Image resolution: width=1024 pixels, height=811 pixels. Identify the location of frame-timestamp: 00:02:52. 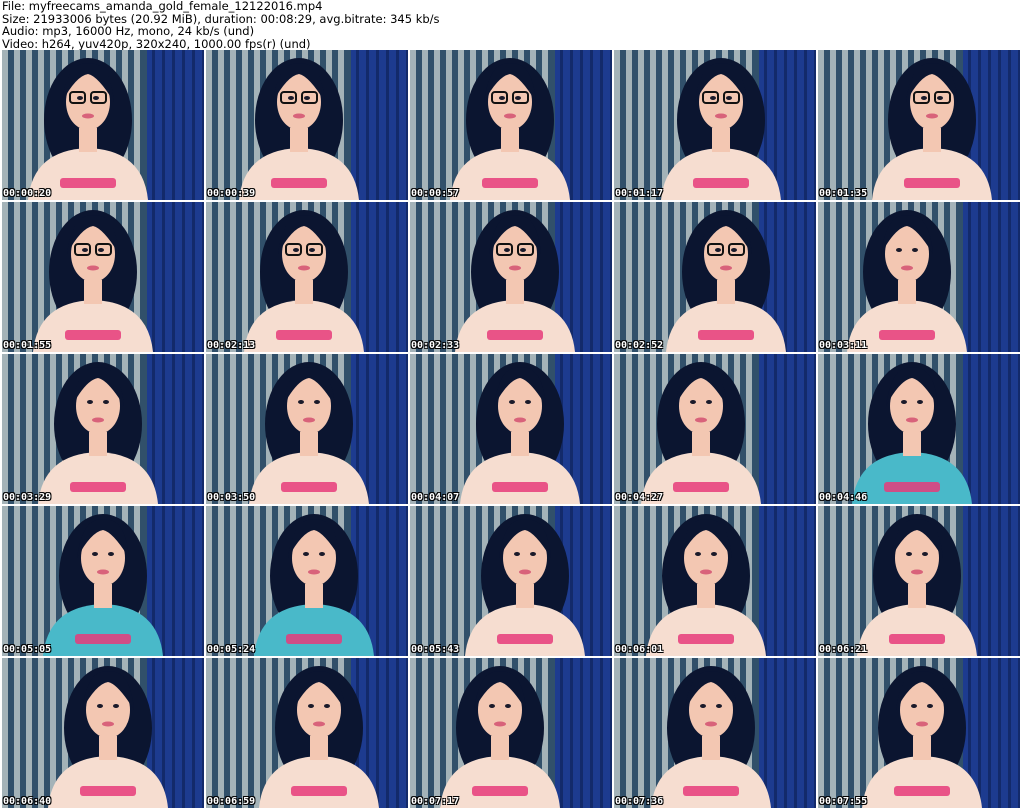
(639, 345).